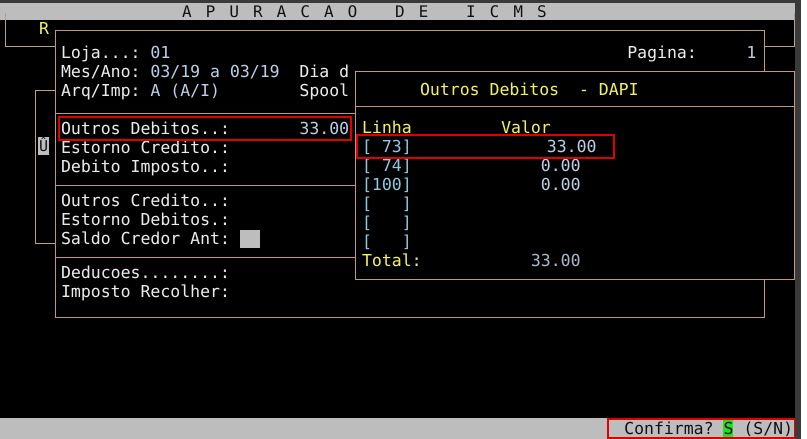 The image size is (807, 439). I want to click on field-label: Estorno Debitos.:, so click(145, 219).